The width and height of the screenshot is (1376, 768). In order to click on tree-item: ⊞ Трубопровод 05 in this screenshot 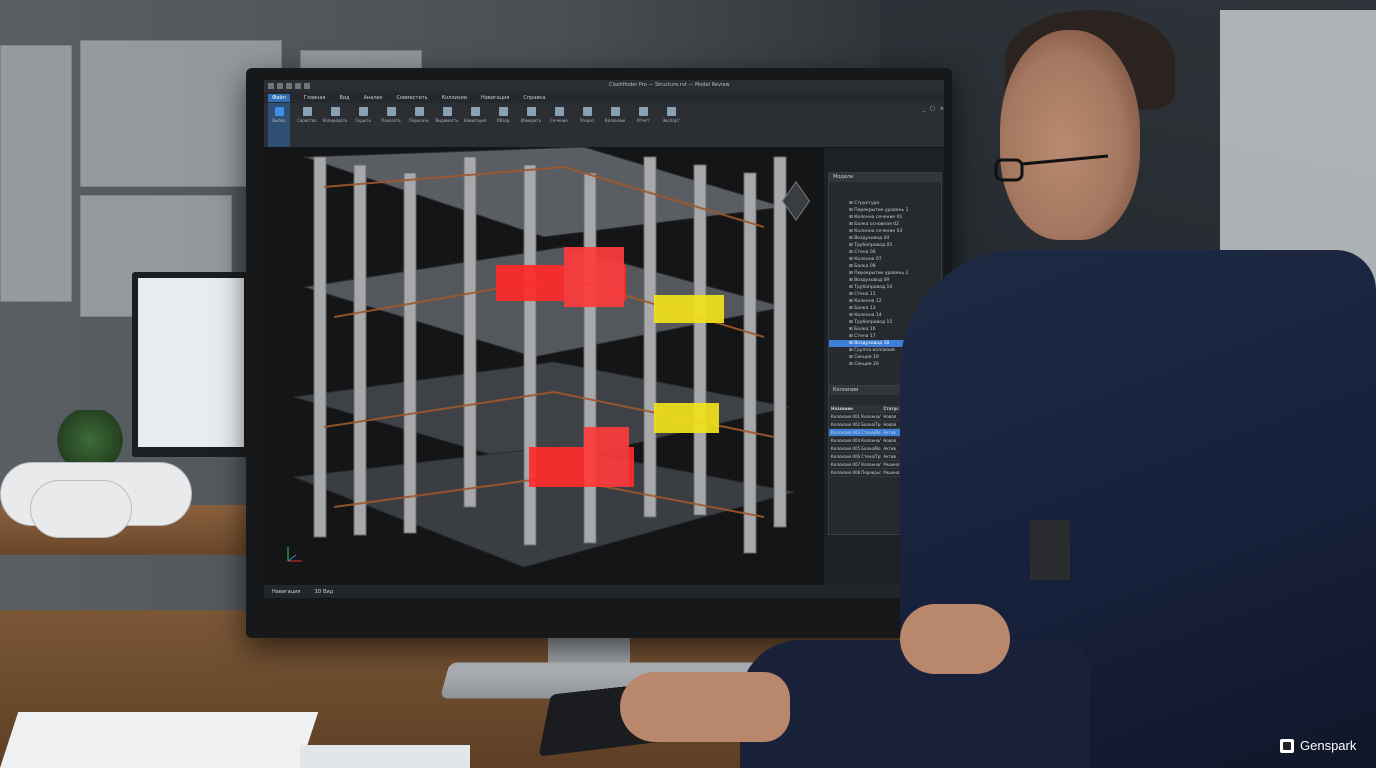, I will do `click(885, 245)`.